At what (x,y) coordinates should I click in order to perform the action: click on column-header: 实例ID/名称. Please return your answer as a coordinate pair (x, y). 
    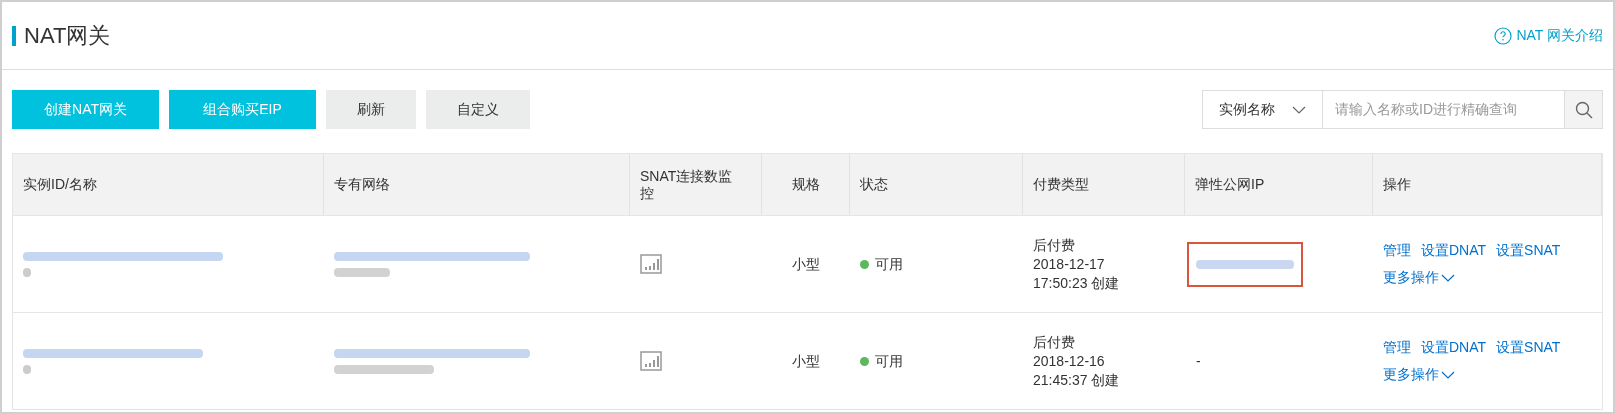
    Looking at the image, I should click on (60, 184).